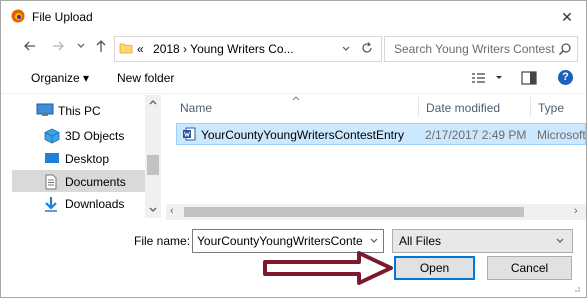 The height and width of the screenshot is (298, 587). I want to click on file-date: 2/17/2017 2:49 PM, so click(476, 135).